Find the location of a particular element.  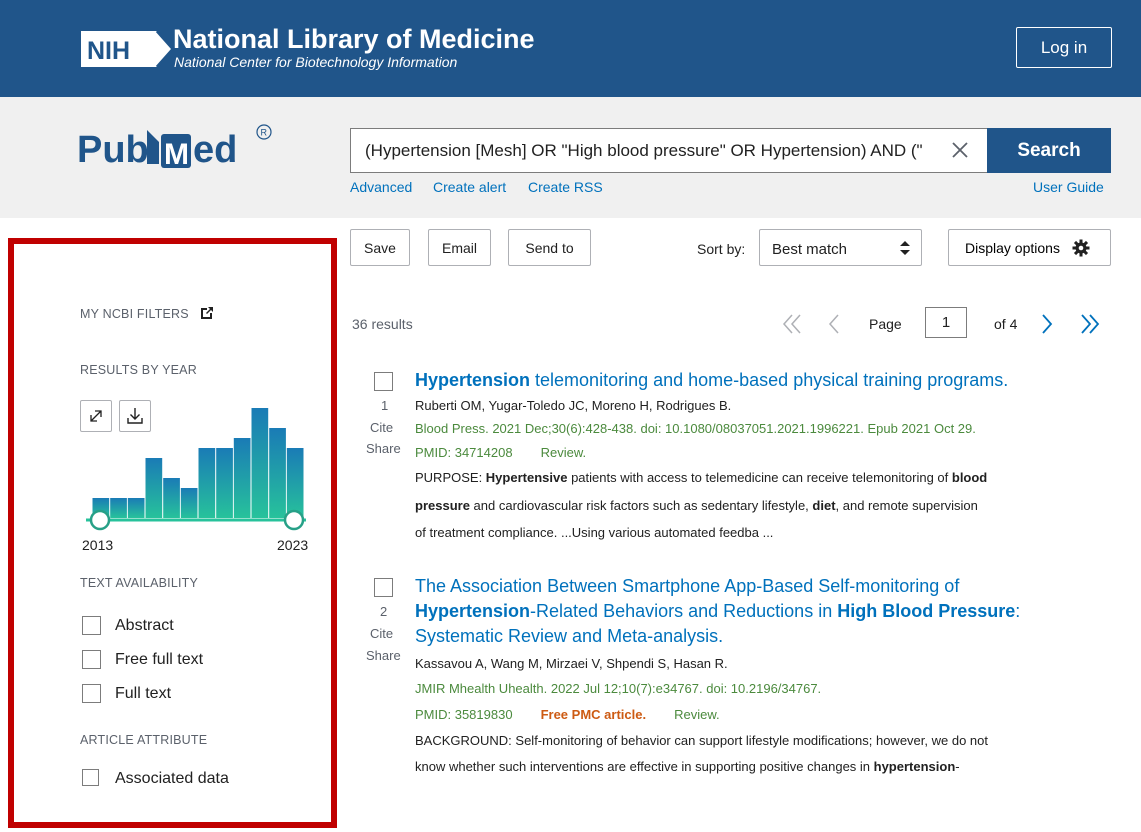

sort-label: Sort by: is located at coordinates (721, 249).